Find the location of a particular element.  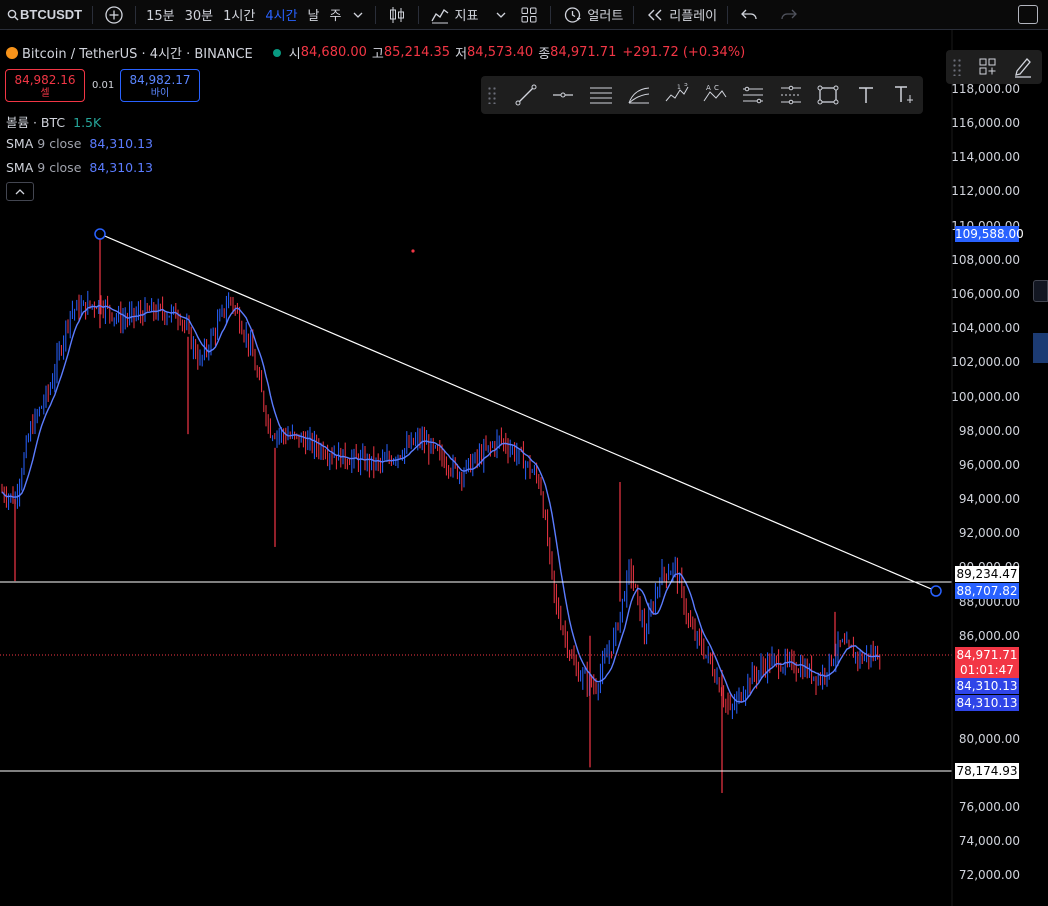

abc-pattern-tool: AC is located at coordinates (715, 95).